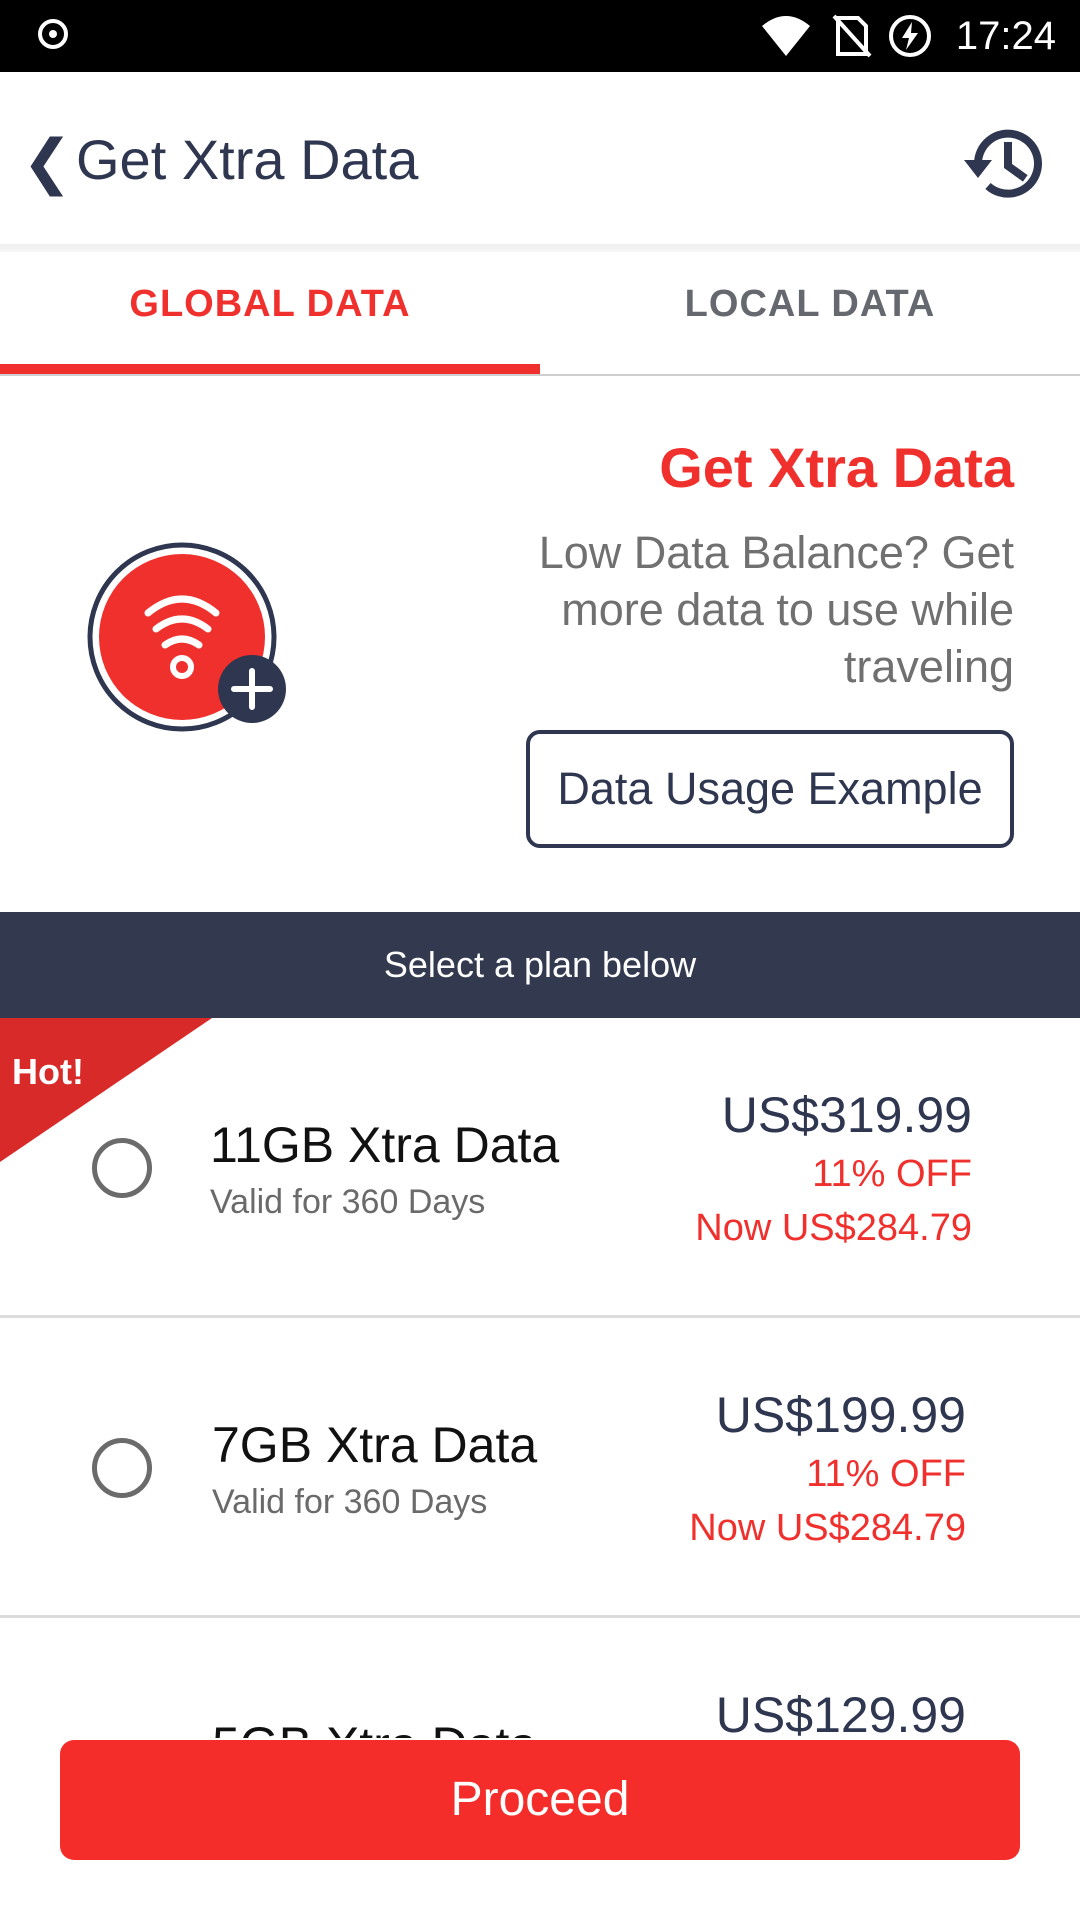 The height and width of the screenshot is (1920, 1080). I want to click on tab-global-data: GLOBAL DATA, so click(270, 313).